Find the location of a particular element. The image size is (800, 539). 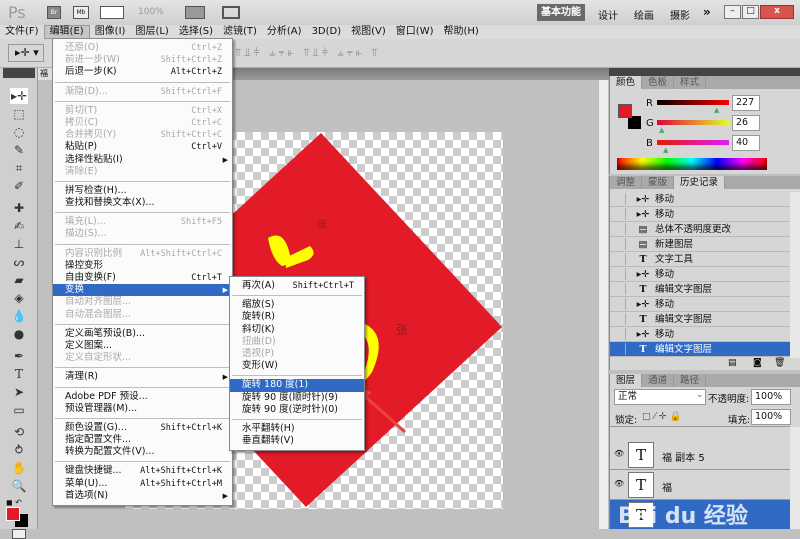

panel-dock-header is located at coordinates (704, 72).